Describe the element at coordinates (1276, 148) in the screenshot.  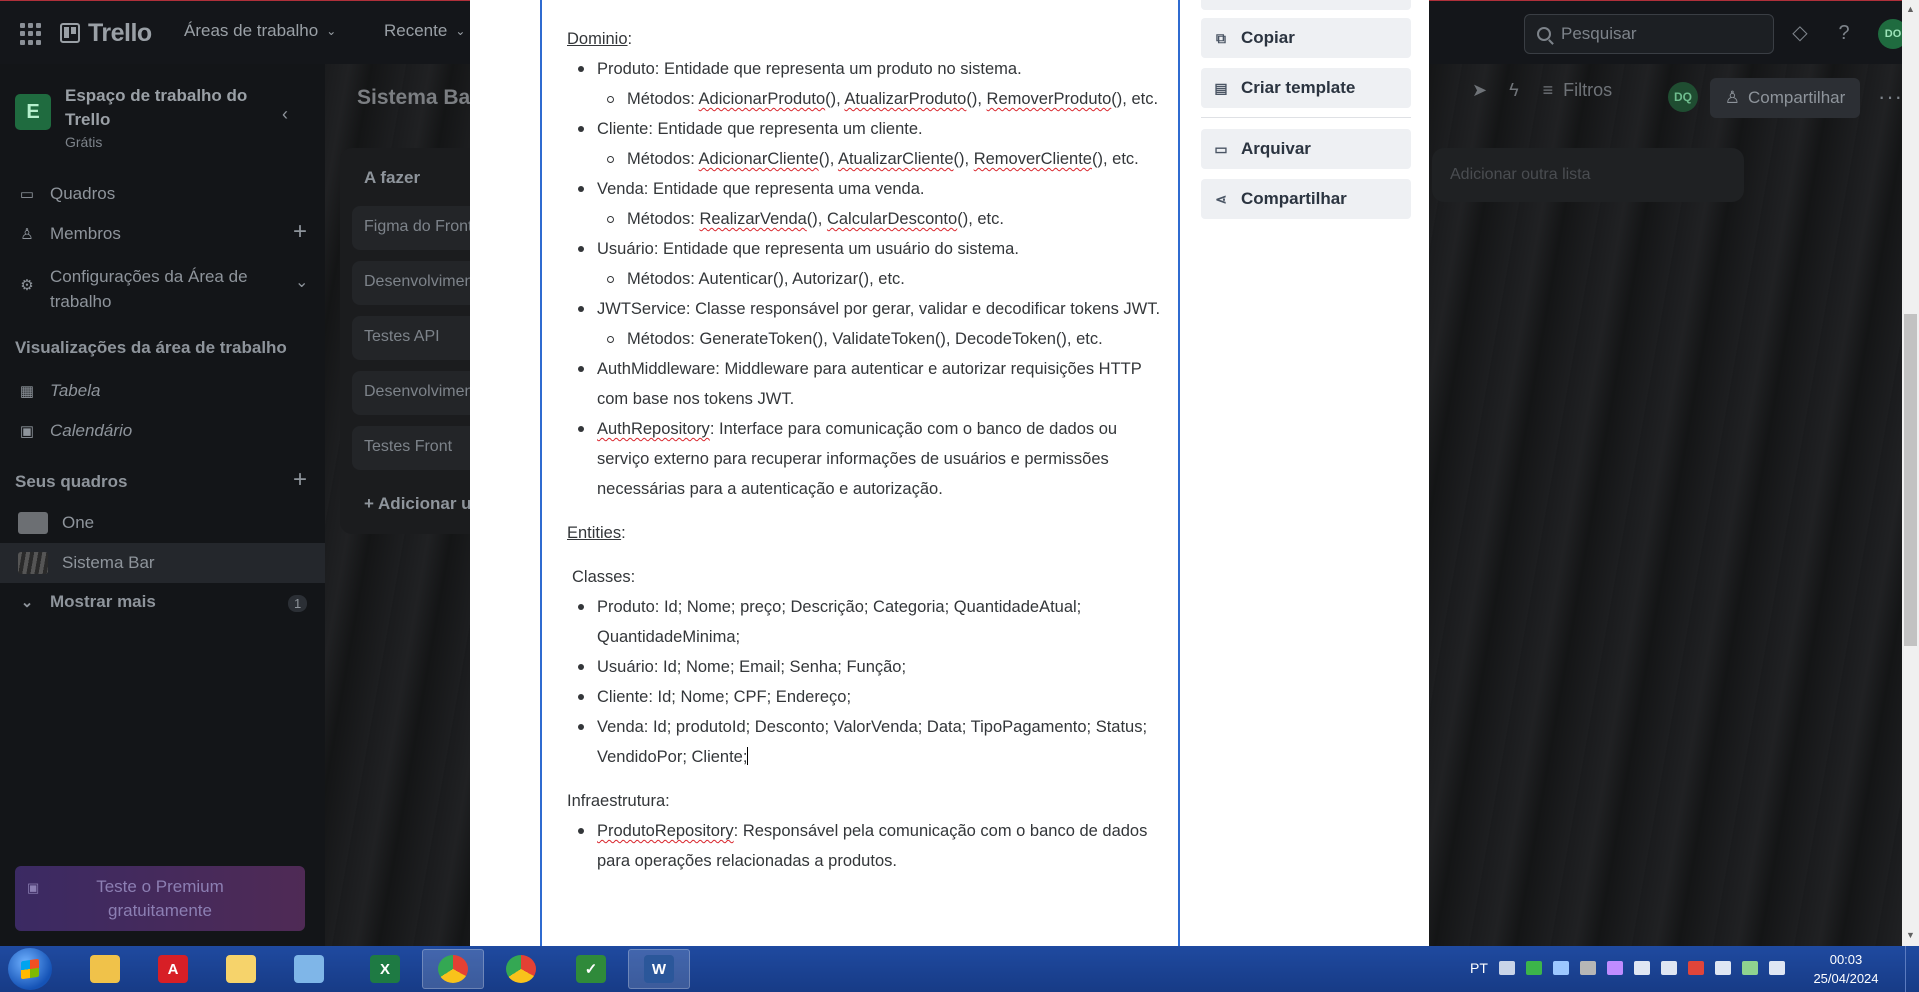
I see `archive-label: Arquivar` at that location.